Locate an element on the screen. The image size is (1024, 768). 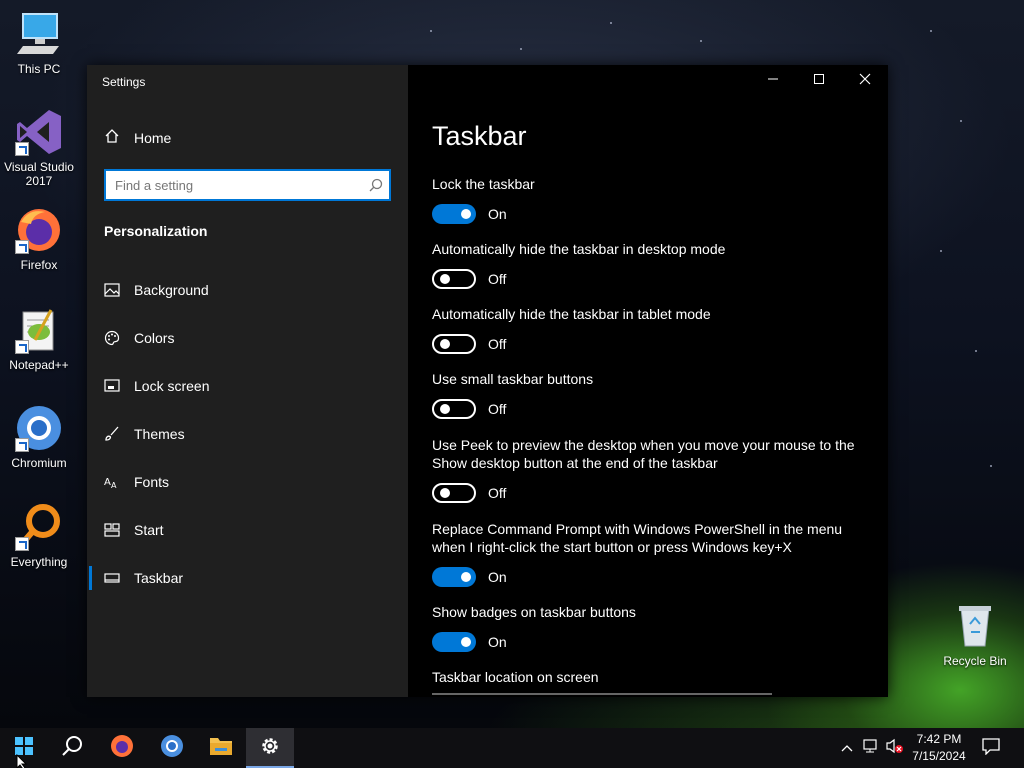
network-icon is located at coordinates (871, 748).